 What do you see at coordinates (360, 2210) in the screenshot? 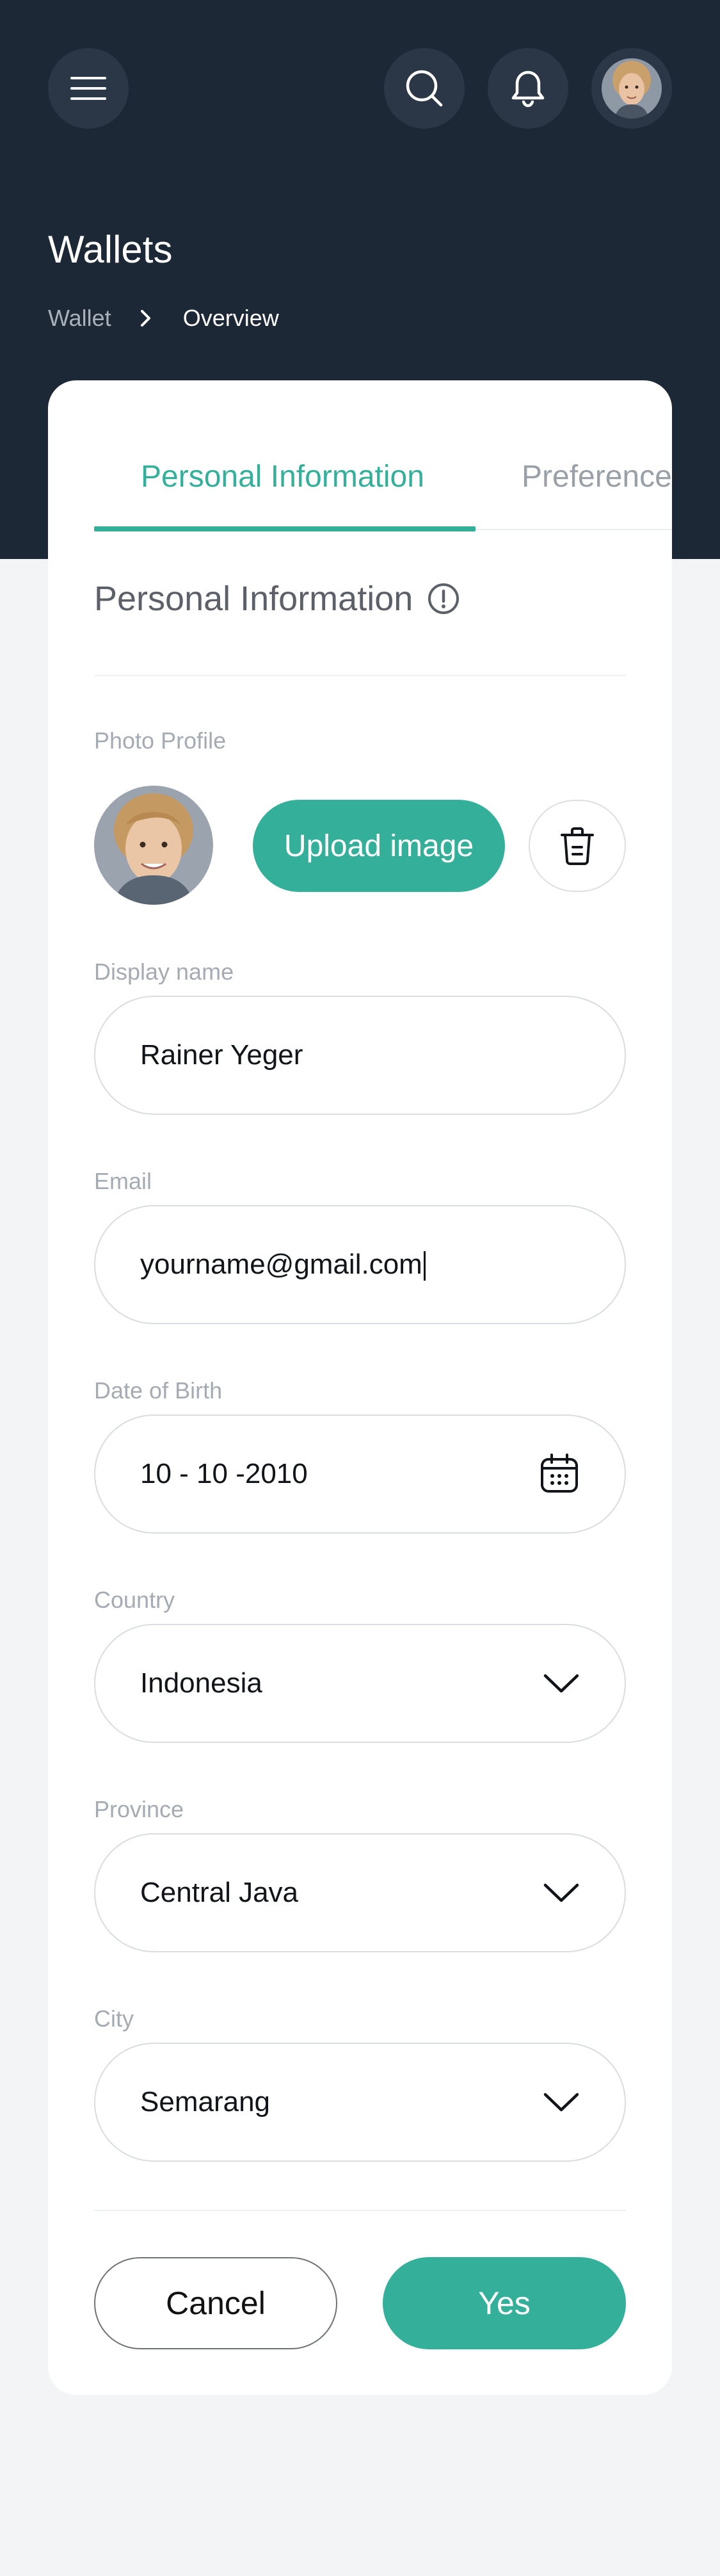
I see `actions-divider` at bounding box center [360, 2210].